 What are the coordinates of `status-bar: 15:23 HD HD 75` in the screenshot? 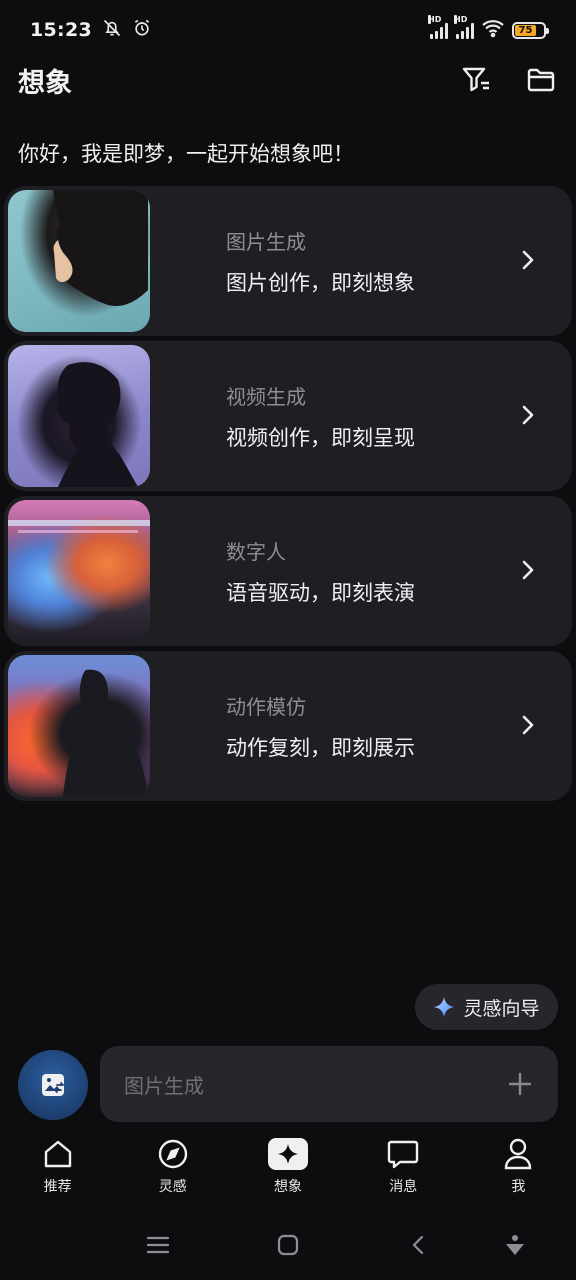 It's located at (288, 30).